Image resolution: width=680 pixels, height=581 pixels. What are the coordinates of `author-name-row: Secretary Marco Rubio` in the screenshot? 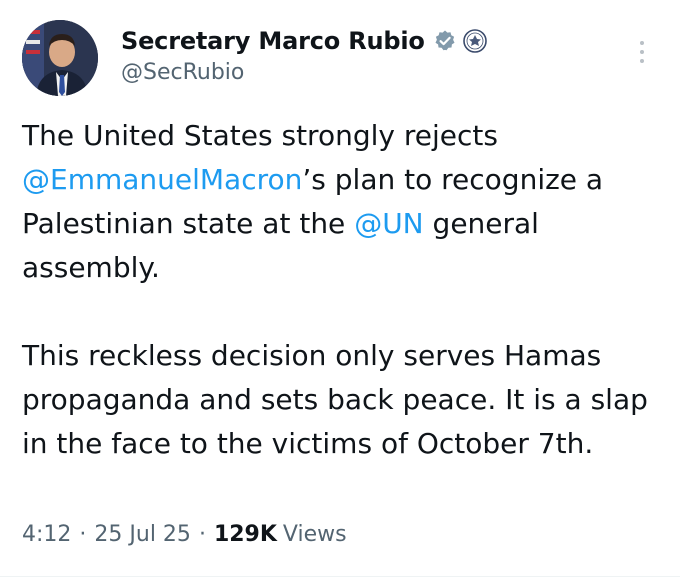 It's located at (304, 41).